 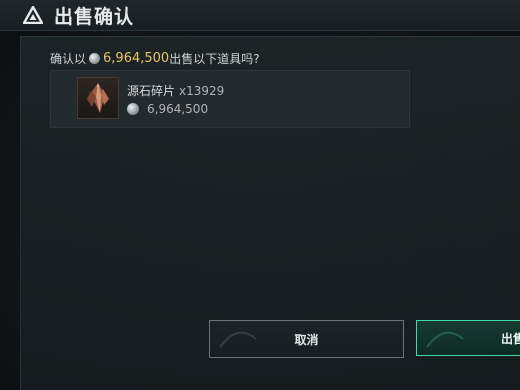 I want to click on item-name-line: 源石碎片 x13929, so click(x=175, y=90).